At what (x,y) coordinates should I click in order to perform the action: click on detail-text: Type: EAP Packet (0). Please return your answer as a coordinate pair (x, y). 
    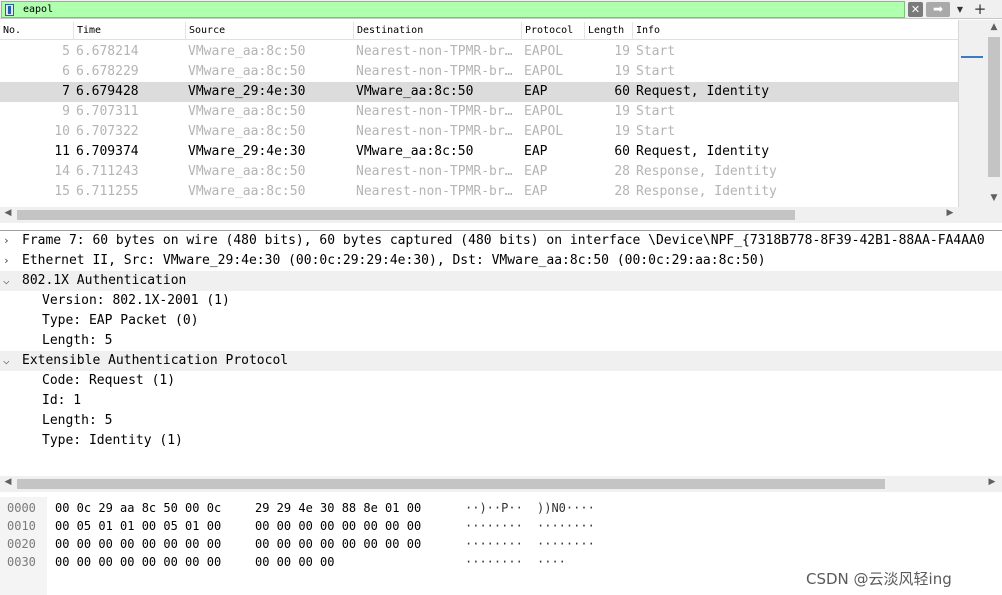
    Looking at the image, I should click on (120, 320).